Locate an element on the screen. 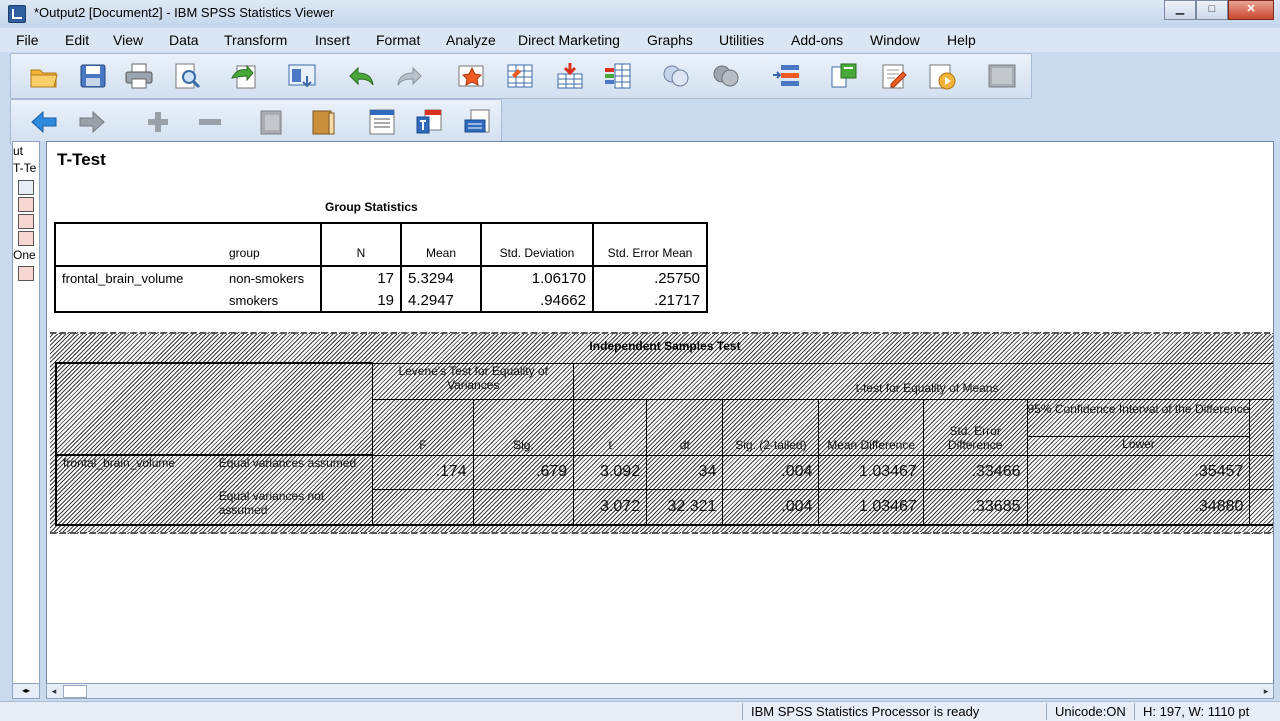 Image resolution: width=1280 pixels, height=721 pixels. outline-item-oneway: One is located at coordinates (24, 255).